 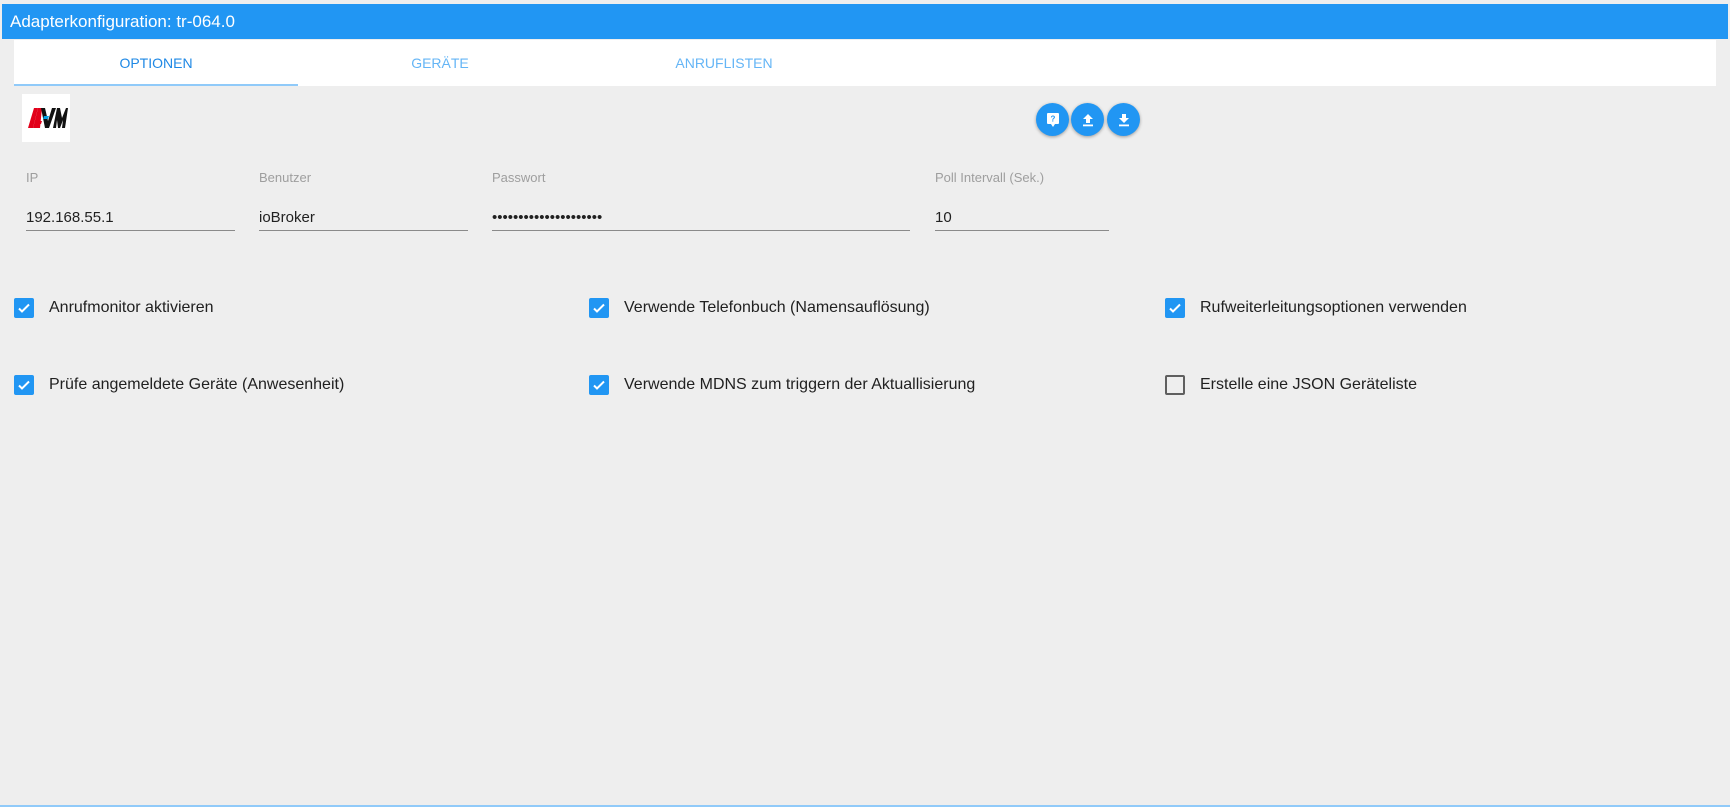 I want to click on upload-button, so click(x=1087, y=119).